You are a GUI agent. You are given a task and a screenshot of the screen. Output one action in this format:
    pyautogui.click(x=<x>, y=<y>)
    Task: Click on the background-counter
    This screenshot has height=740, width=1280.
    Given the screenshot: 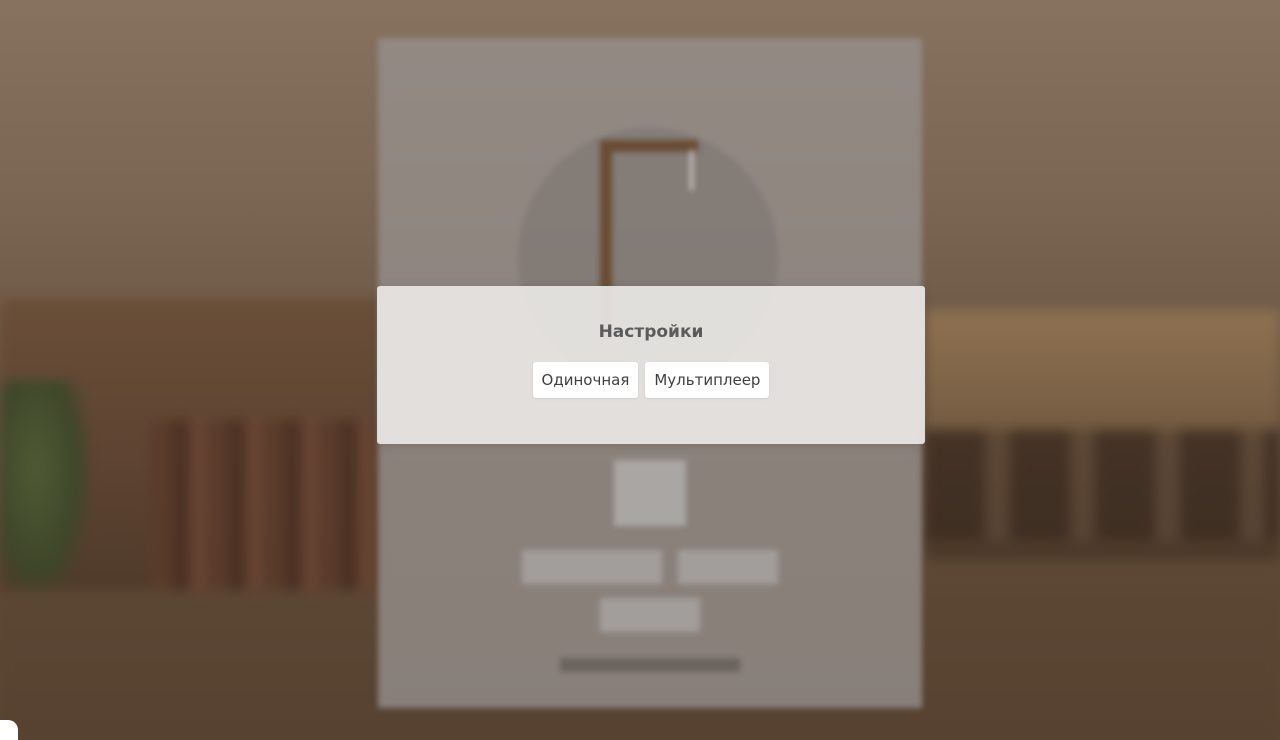 What is the action you would take?
    pyautogui.click(x=1102, y=485)
    